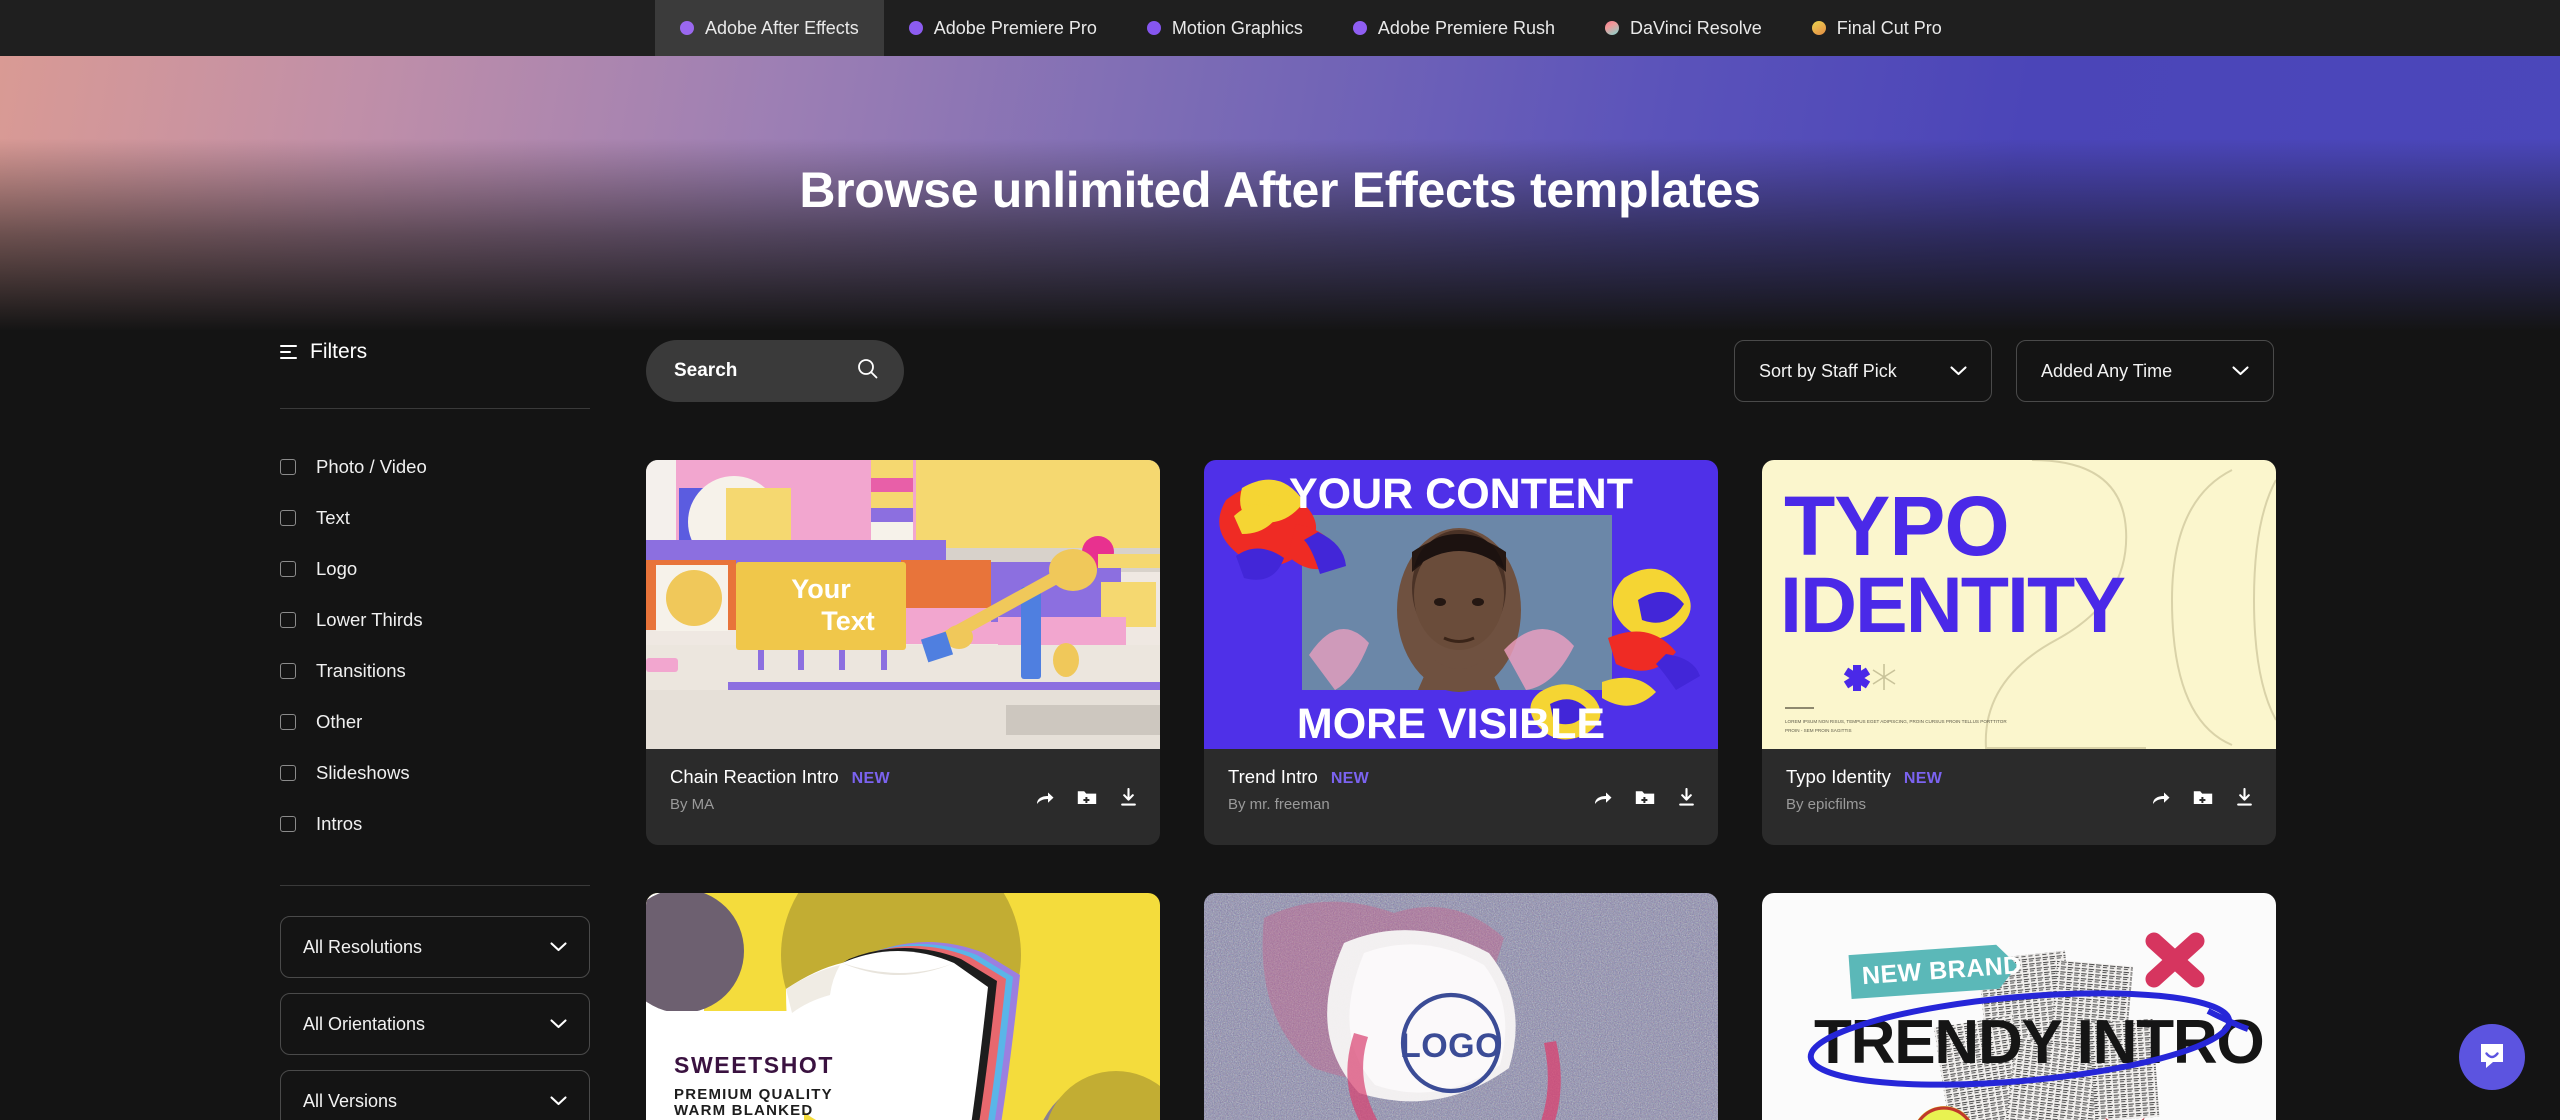 This screenshot has height=1120, width=2560. What do you see at coordinates (1889, 27) in the screenshot?
I see `nav-tab-label: Final Cut Pro` at bounding box center [1889, 27].